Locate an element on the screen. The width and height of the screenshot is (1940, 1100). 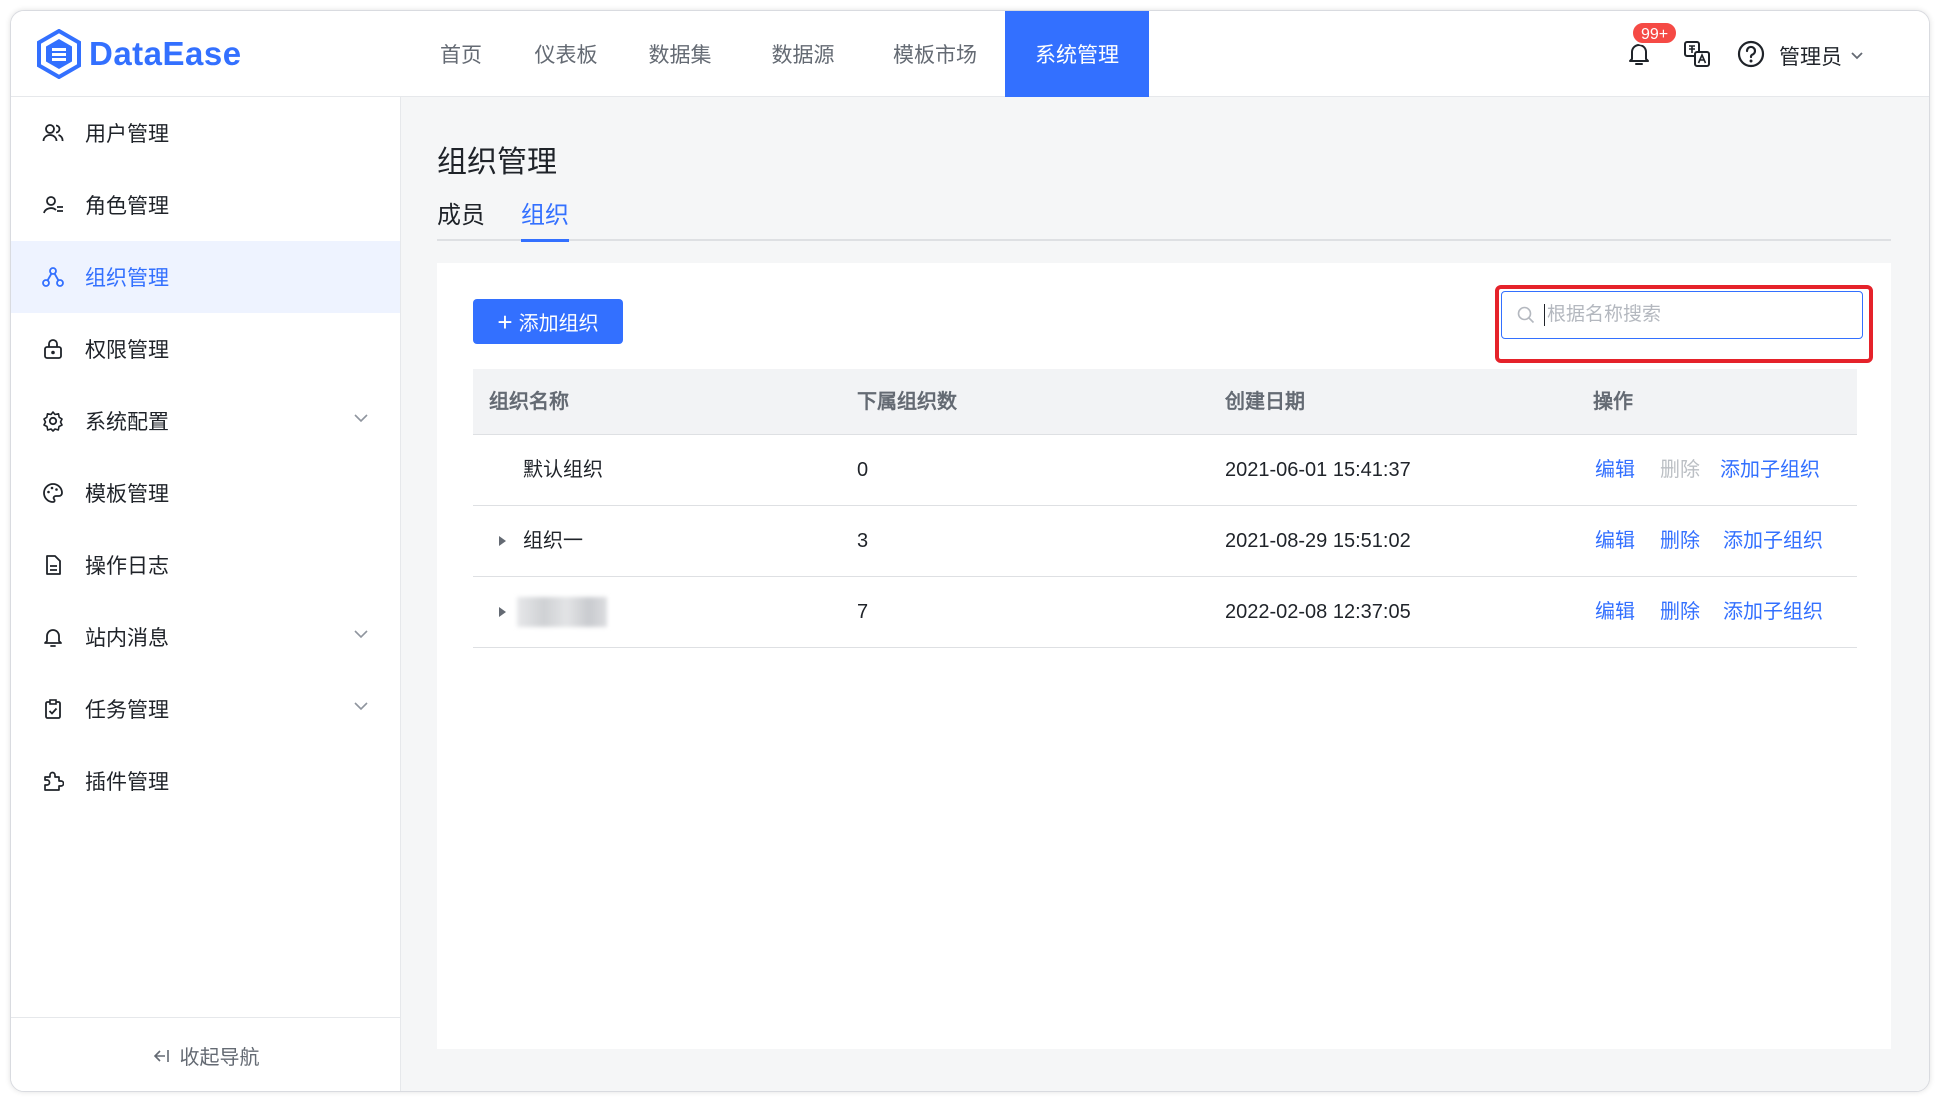
document-icon is located at coordinates (53, 565).